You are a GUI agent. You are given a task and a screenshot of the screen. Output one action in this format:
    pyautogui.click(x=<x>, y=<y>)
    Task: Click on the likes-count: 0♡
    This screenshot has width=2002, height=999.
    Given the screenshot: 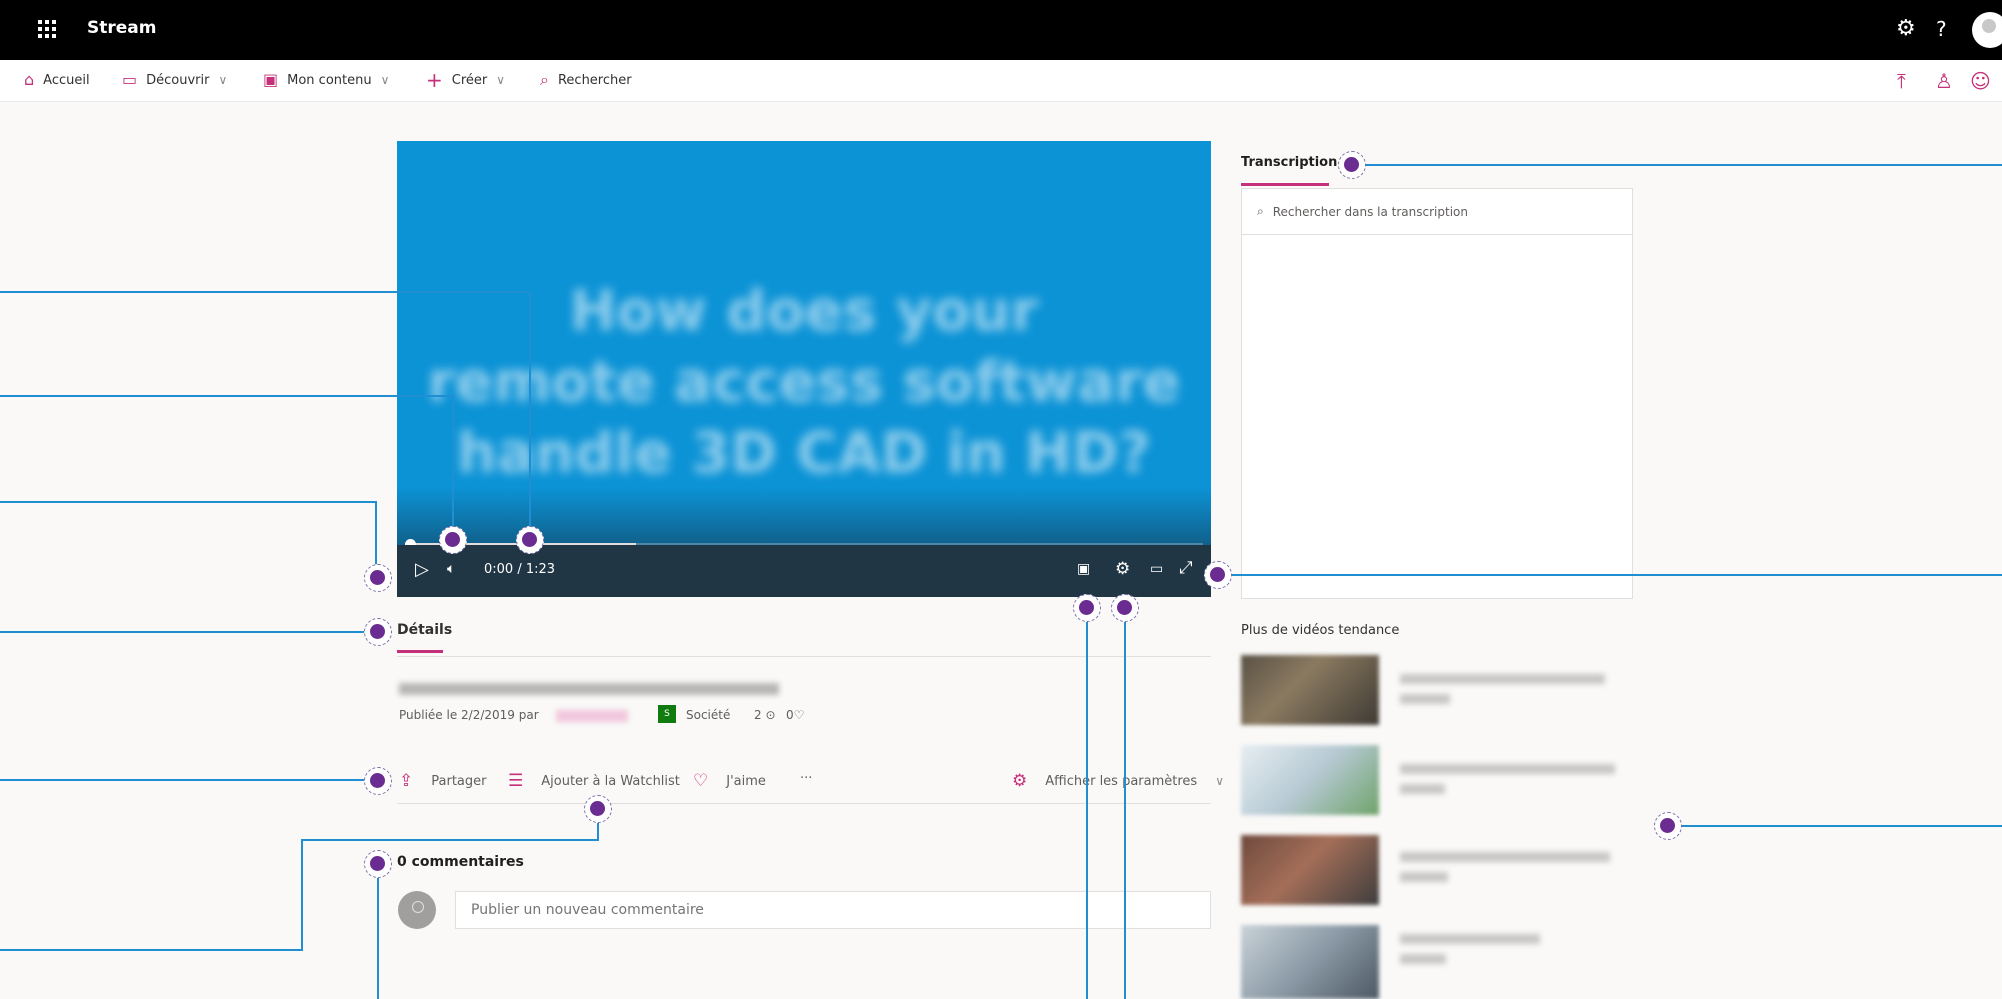 What is the action you would take?
    pyautogui.click(x=795, y=715)
    